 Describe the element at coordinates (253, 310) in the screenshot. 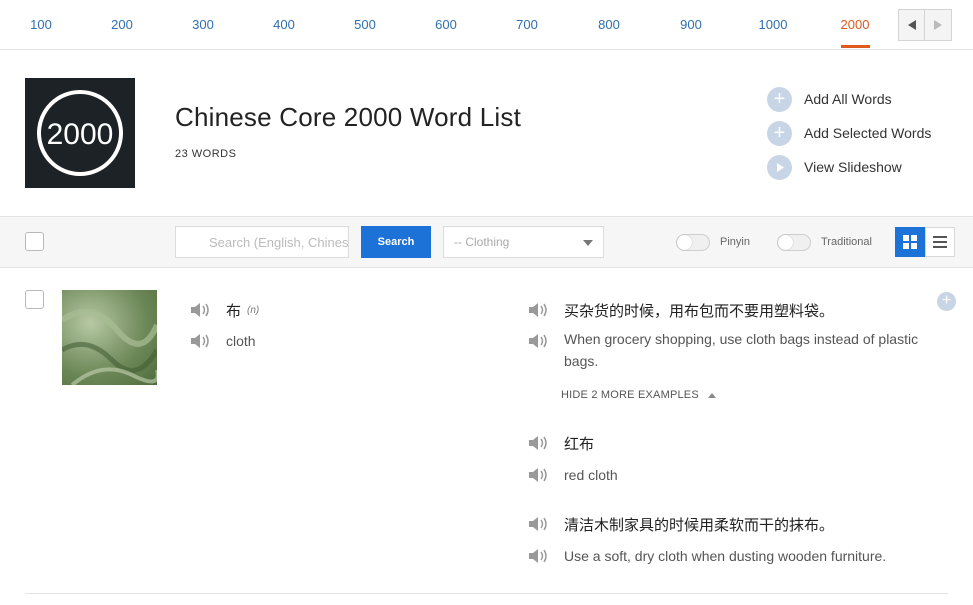

I see `part-of-speech: (n)` at that location.